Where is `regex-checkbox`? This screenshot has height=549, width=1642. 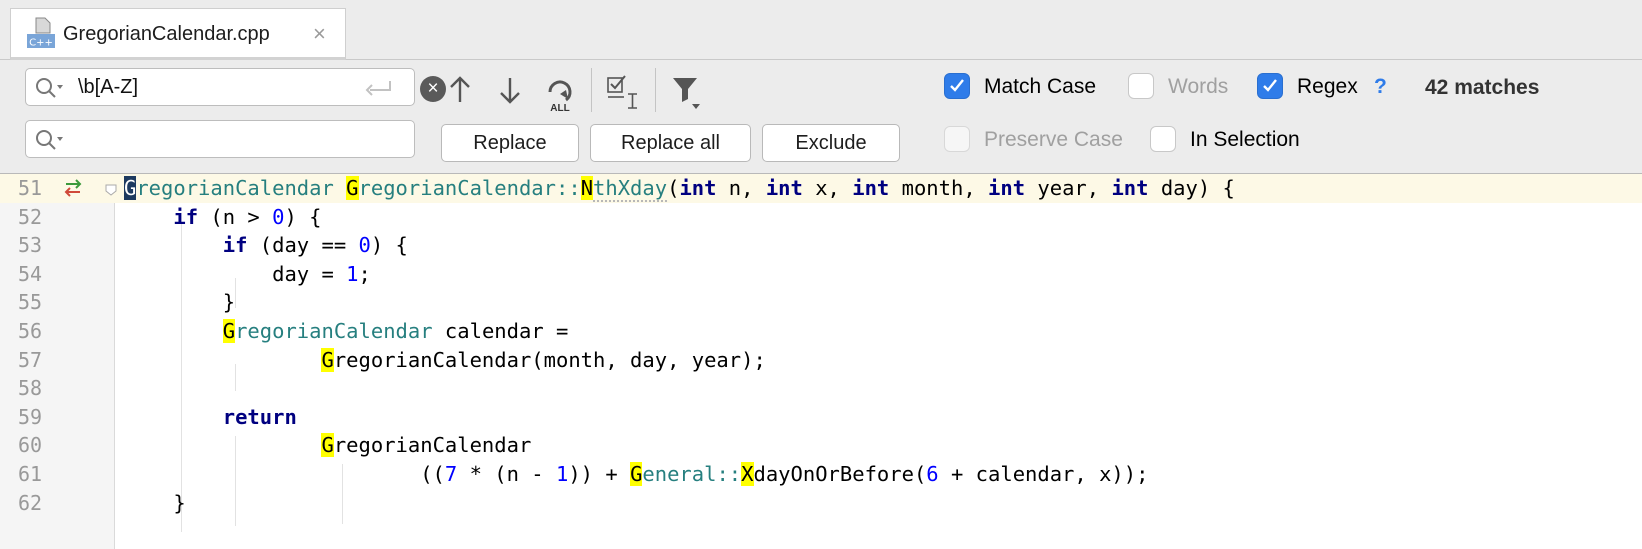 regex-checkbox is located at coordinates (1270, 86).